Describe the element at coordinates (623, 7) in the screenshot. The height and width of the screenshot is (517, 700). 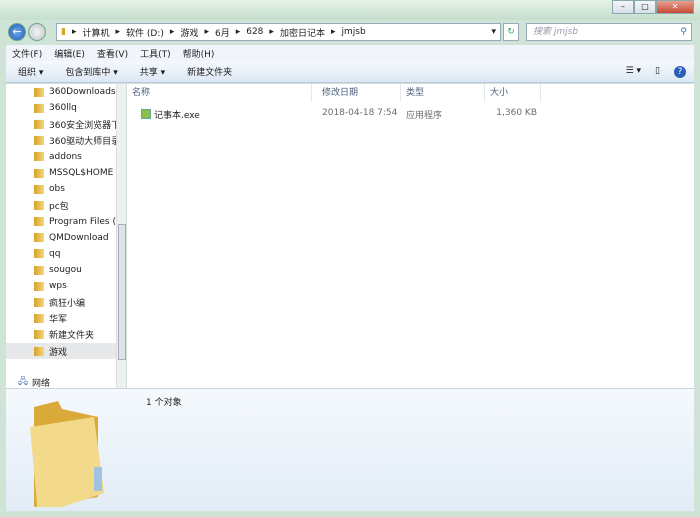
I see `minimize-button: –` at that location.